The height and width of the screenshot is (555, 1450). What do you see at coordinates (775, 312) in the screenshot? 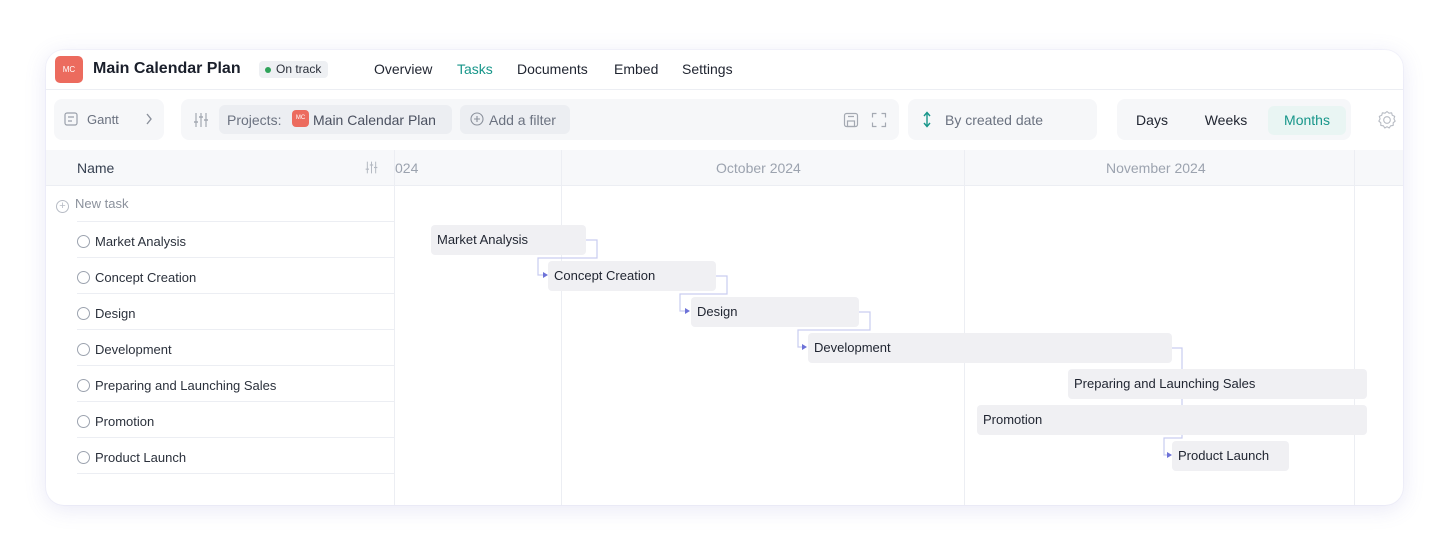
I see `gantt-bar-design: Design` at bounding box center [775, 312].